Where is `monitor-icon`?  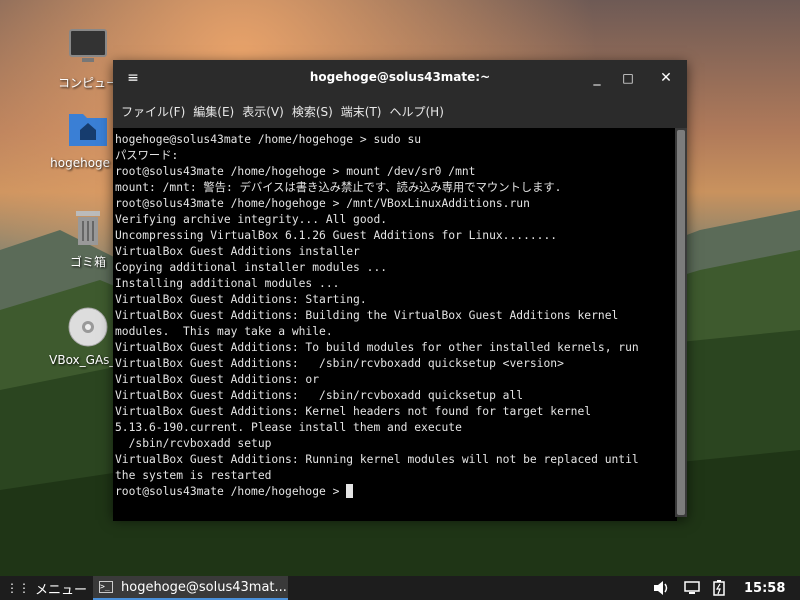 monitor-icon is located at coordinates (88, 48).